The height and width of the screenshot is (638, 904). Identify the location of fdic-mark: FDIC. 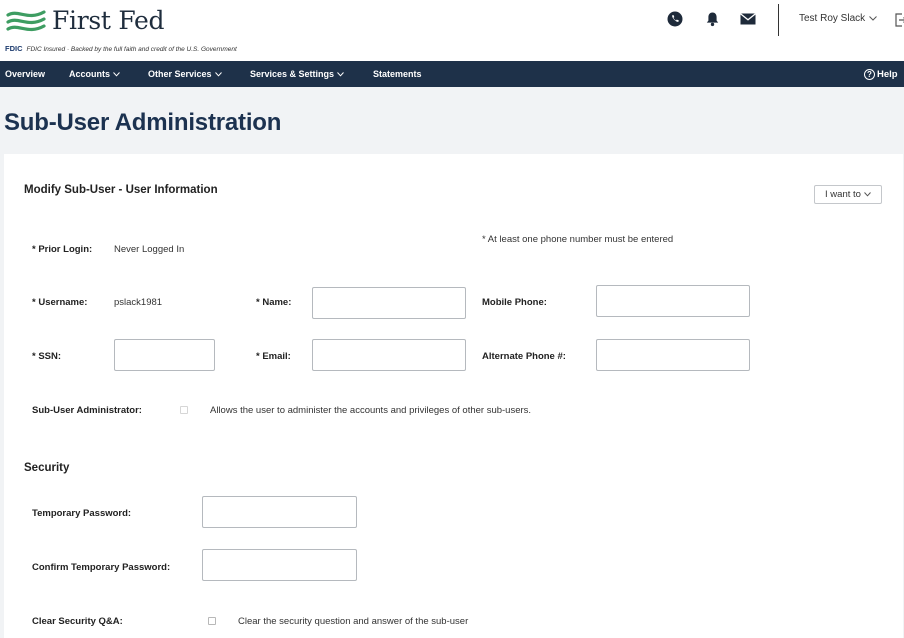
(14, 48).